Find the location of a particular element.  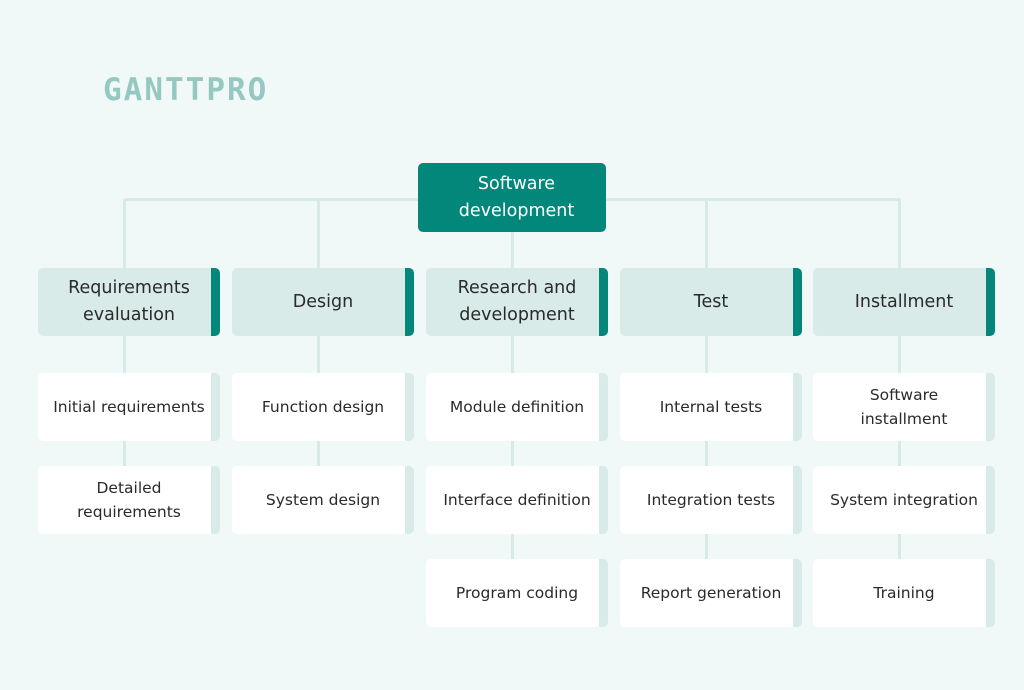

category-node-label: Requirements evaluation is located at coordinates (129, 301).